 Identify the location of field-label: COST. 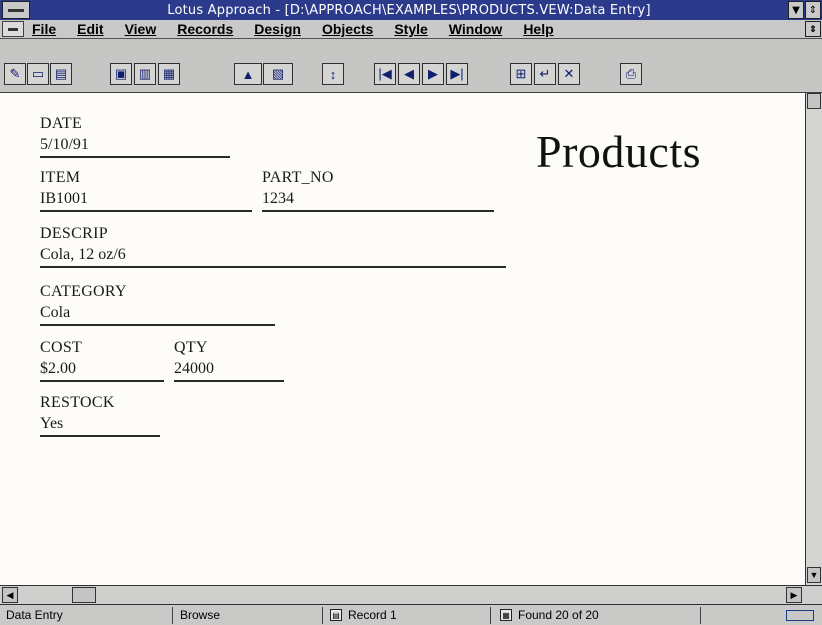
(61, 347).